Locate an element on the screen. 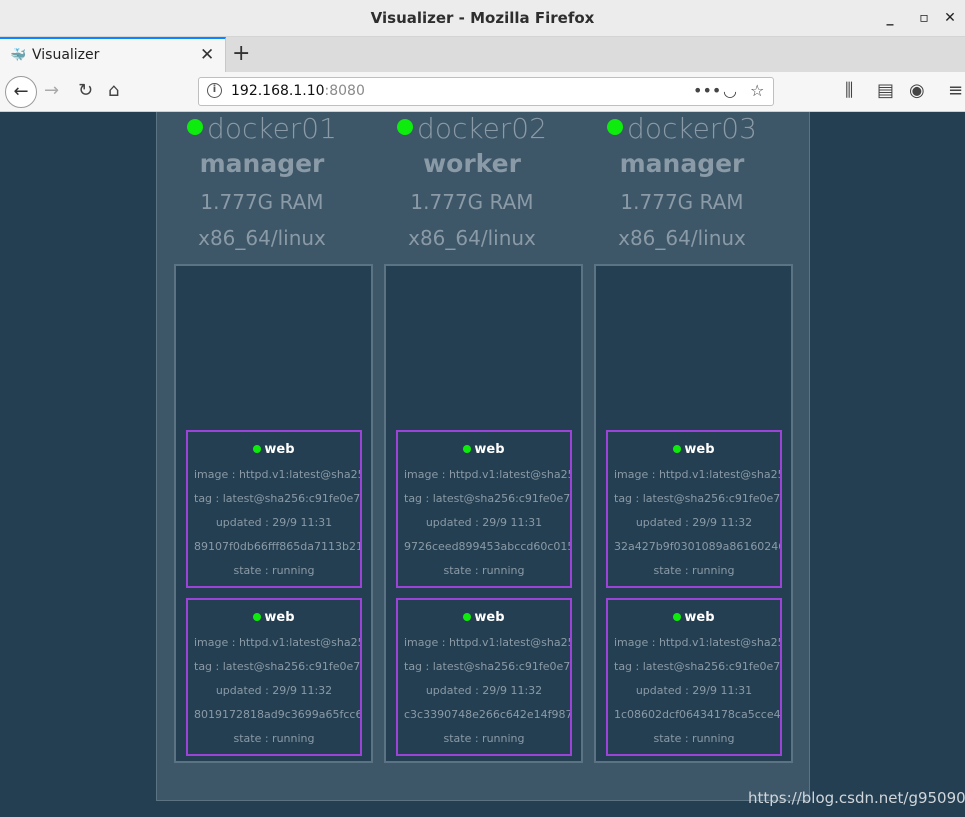 This screenshot has width=965, height=817. task-id: 8019172818ad9c3699a65fcc683ec is located at coordinates (277, 714).